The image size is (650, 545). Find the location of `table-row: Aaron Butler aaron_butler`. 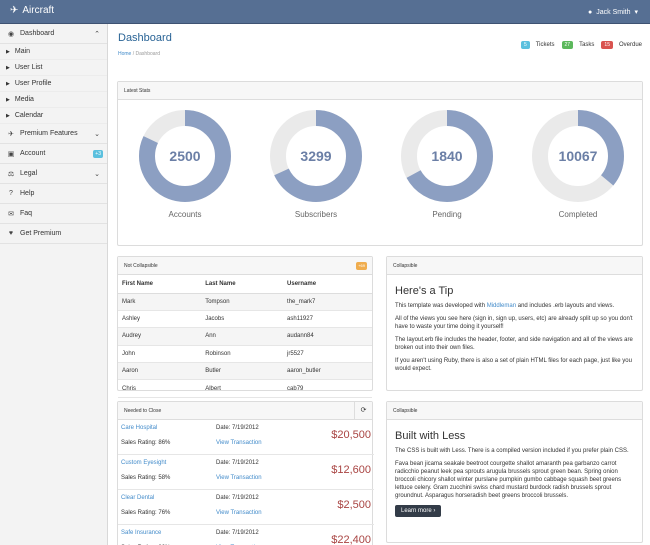

table-row: Aaron Butler aaron_butler is located at coordinates (245, 371).